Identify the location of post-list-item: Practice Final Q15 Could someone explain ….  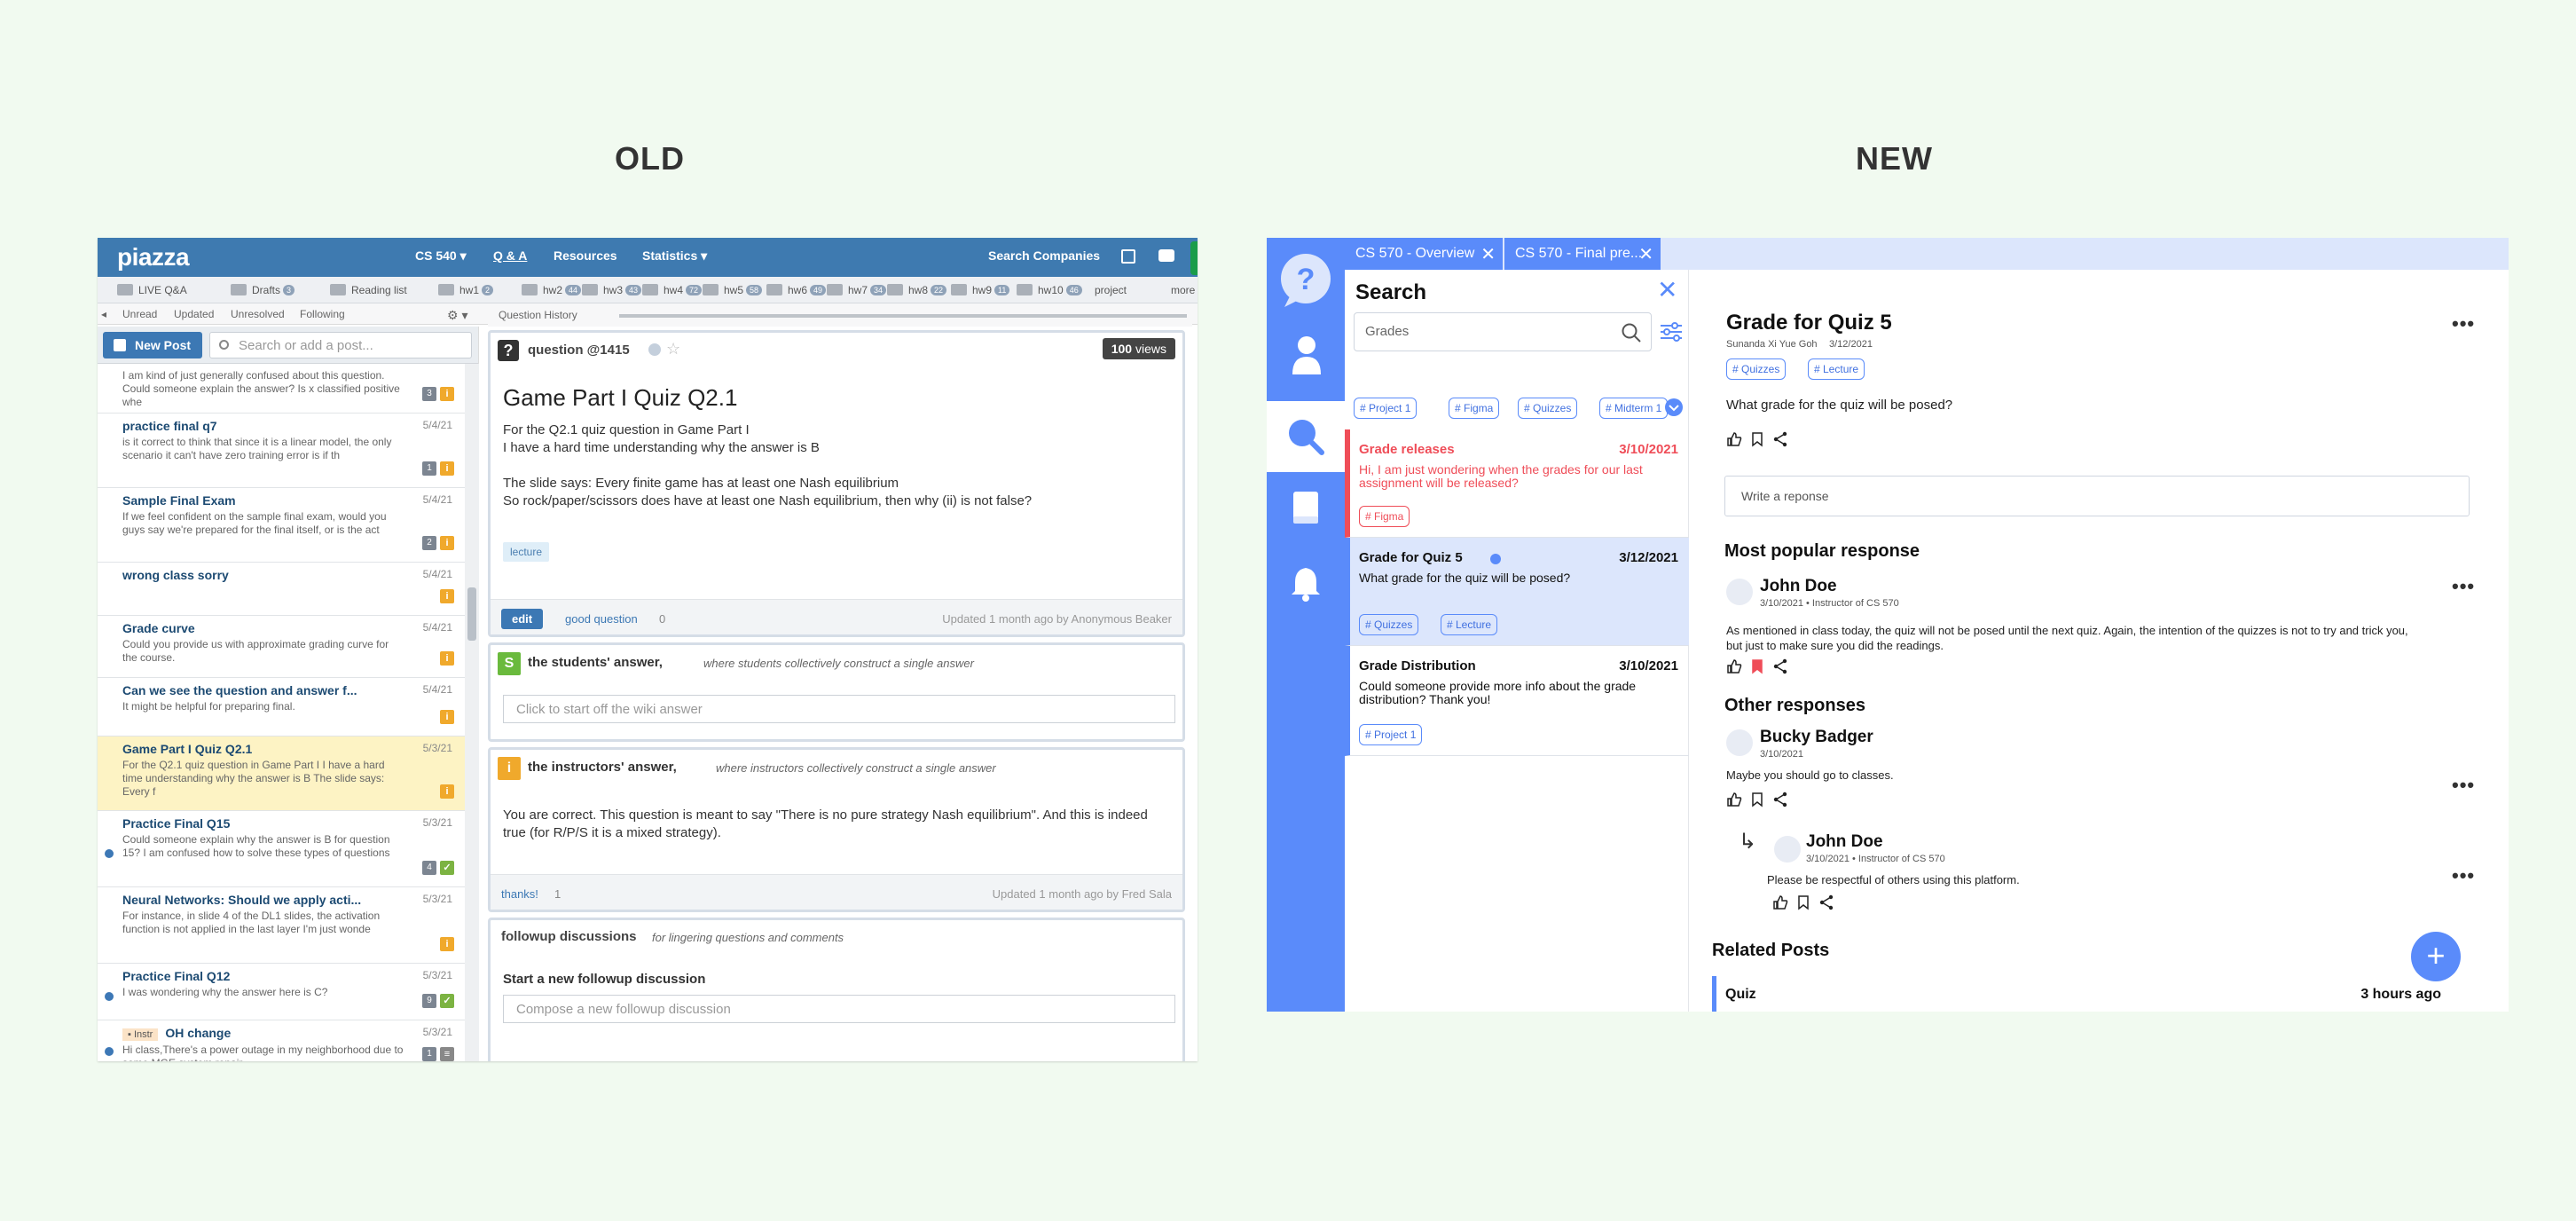
(282, 849).